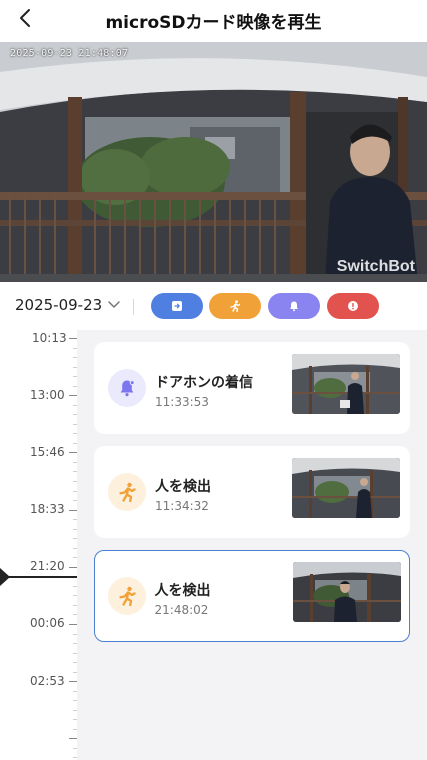 The height and width of the screenshot is (760, 427). I want to click on timeline-label: 02:53, so click(47, 681).